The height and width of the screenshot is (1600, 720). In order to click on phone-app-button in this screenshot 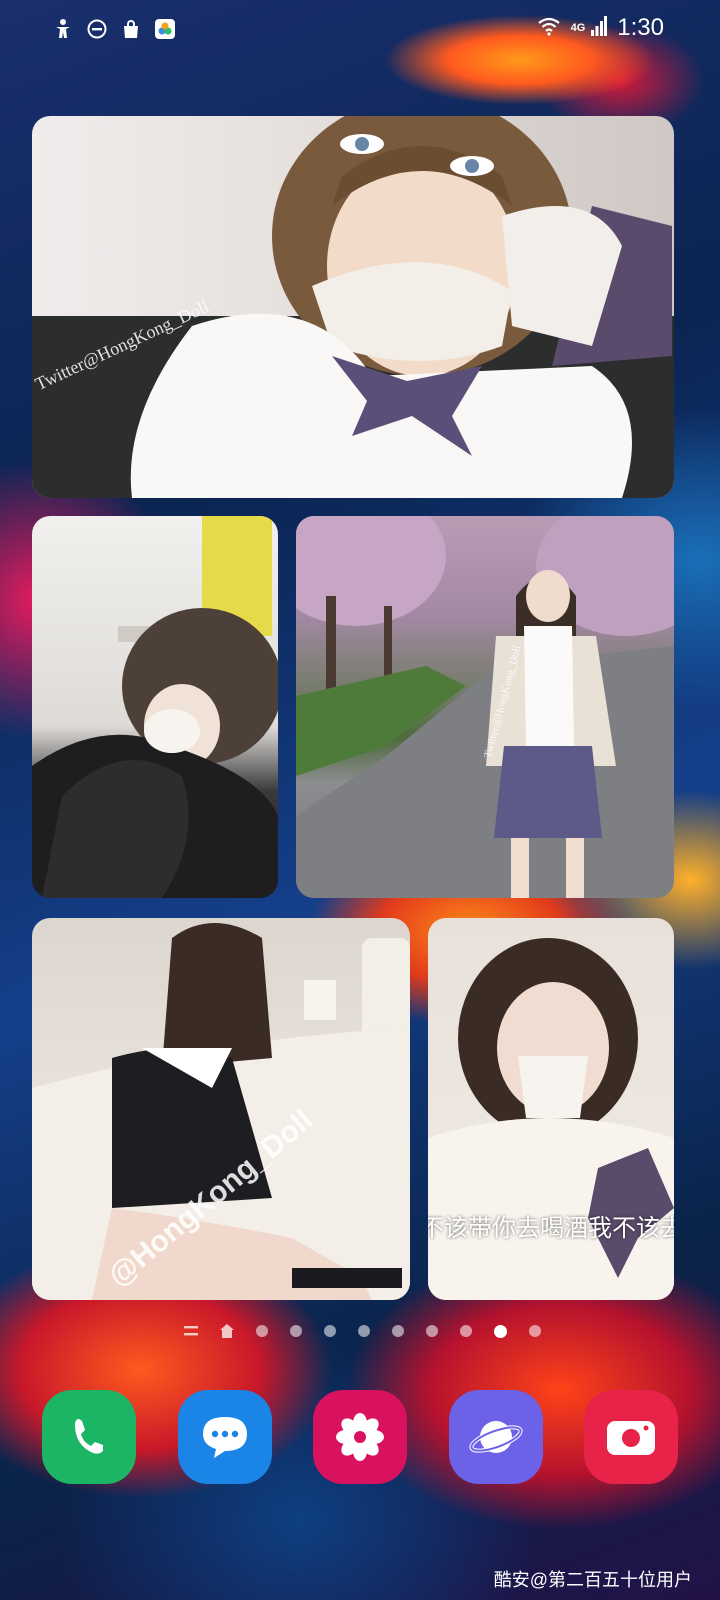, I will do `click(89, 1437)`.